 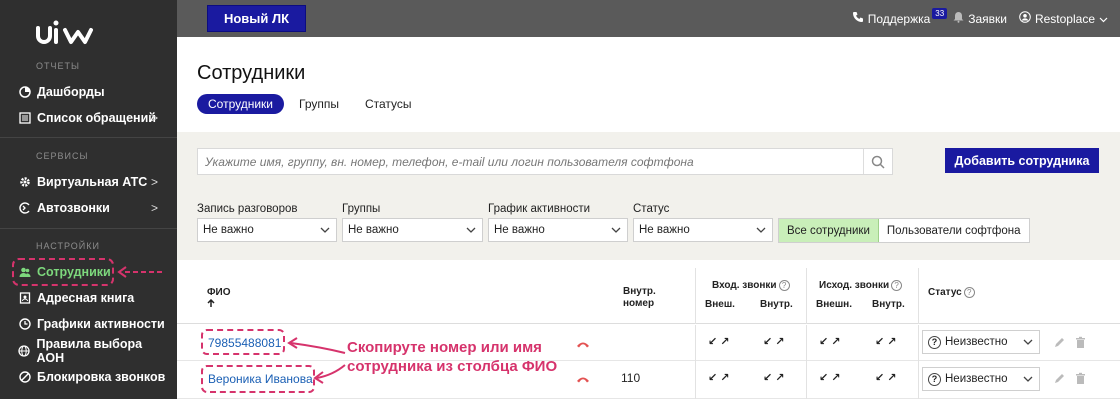 I want to click on column-incoming: Вход. звонки?, so click(x=751, y=285).